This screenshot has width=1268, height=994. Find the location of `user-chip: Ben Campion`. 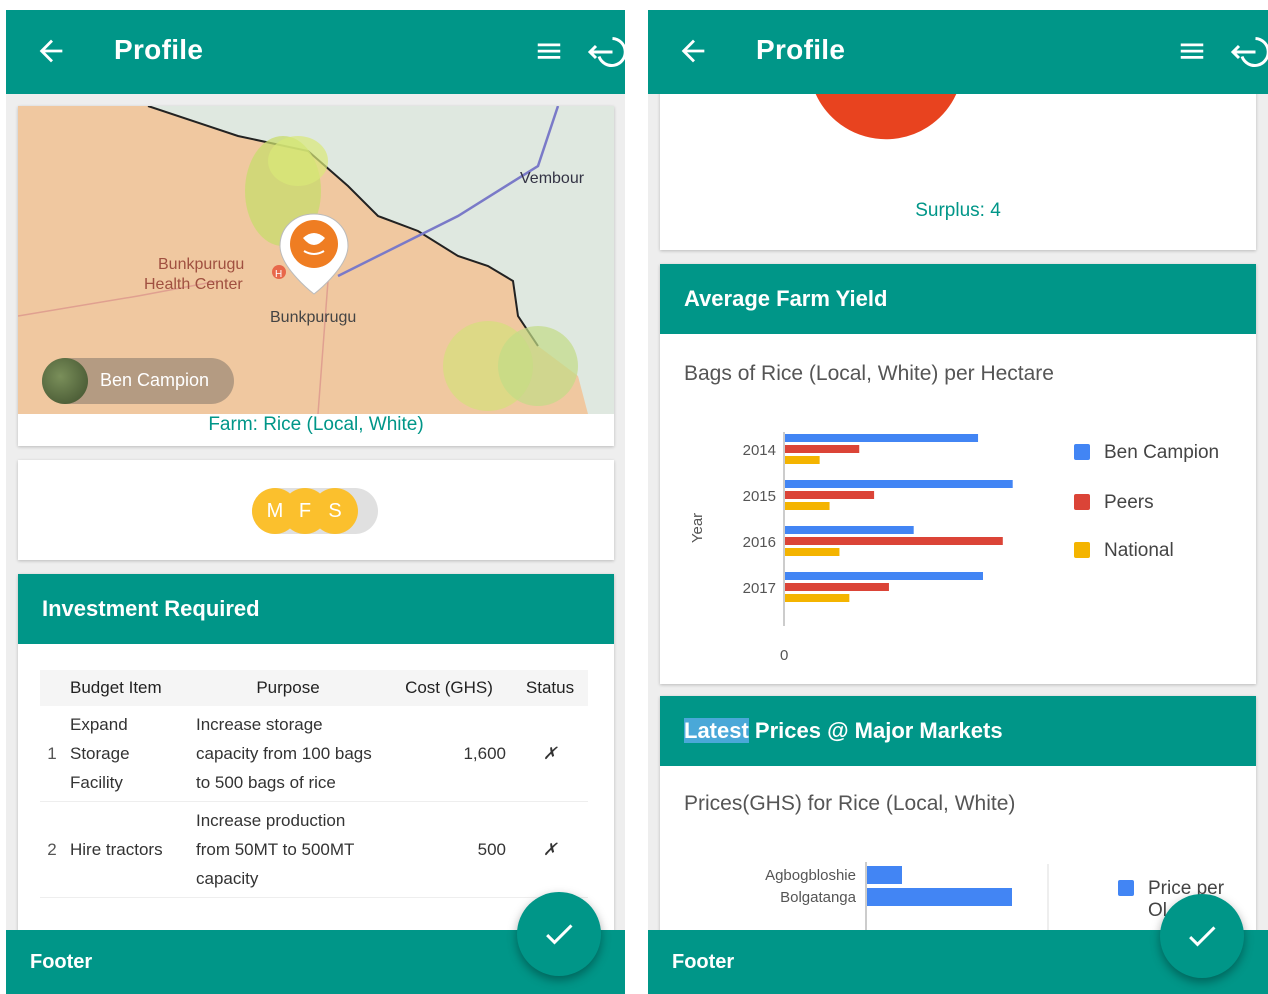

user-chip: Ben Campion is located at coordinates (138, 381).